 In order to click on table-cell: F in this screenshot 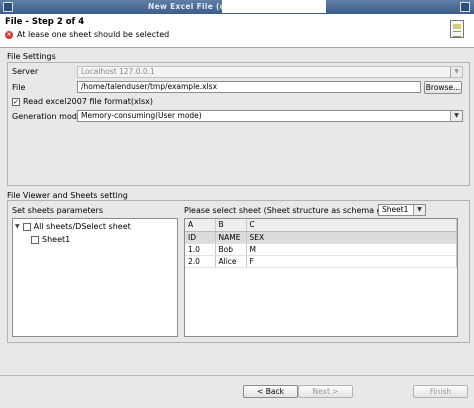, I will do `click(351, 261)`.